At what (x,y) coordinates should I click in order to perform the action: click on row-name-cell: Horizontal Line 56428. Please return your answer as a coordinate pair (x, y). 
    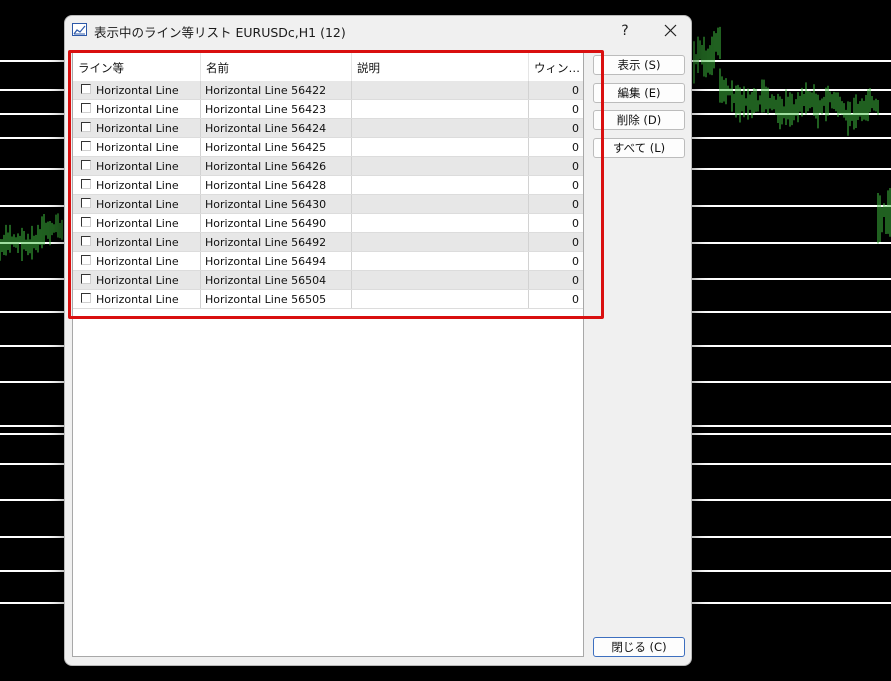
    Looking at the image, I should click on (276, 185).